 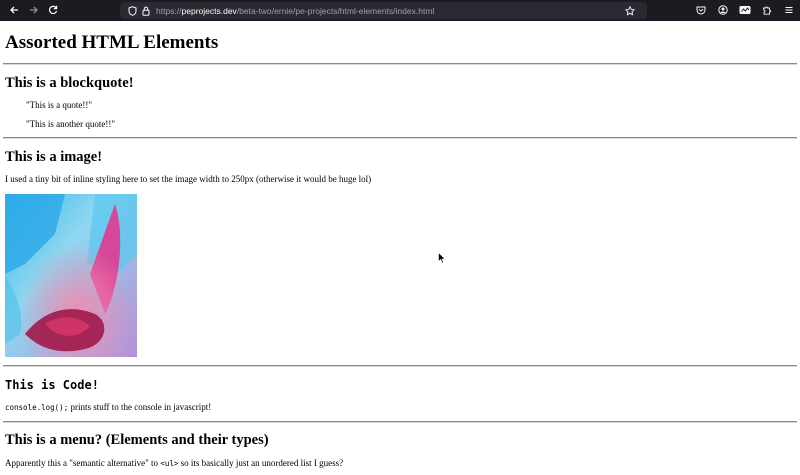 I want to click on page-title: Assorted HTML Elements, so click(x=112, y=42).